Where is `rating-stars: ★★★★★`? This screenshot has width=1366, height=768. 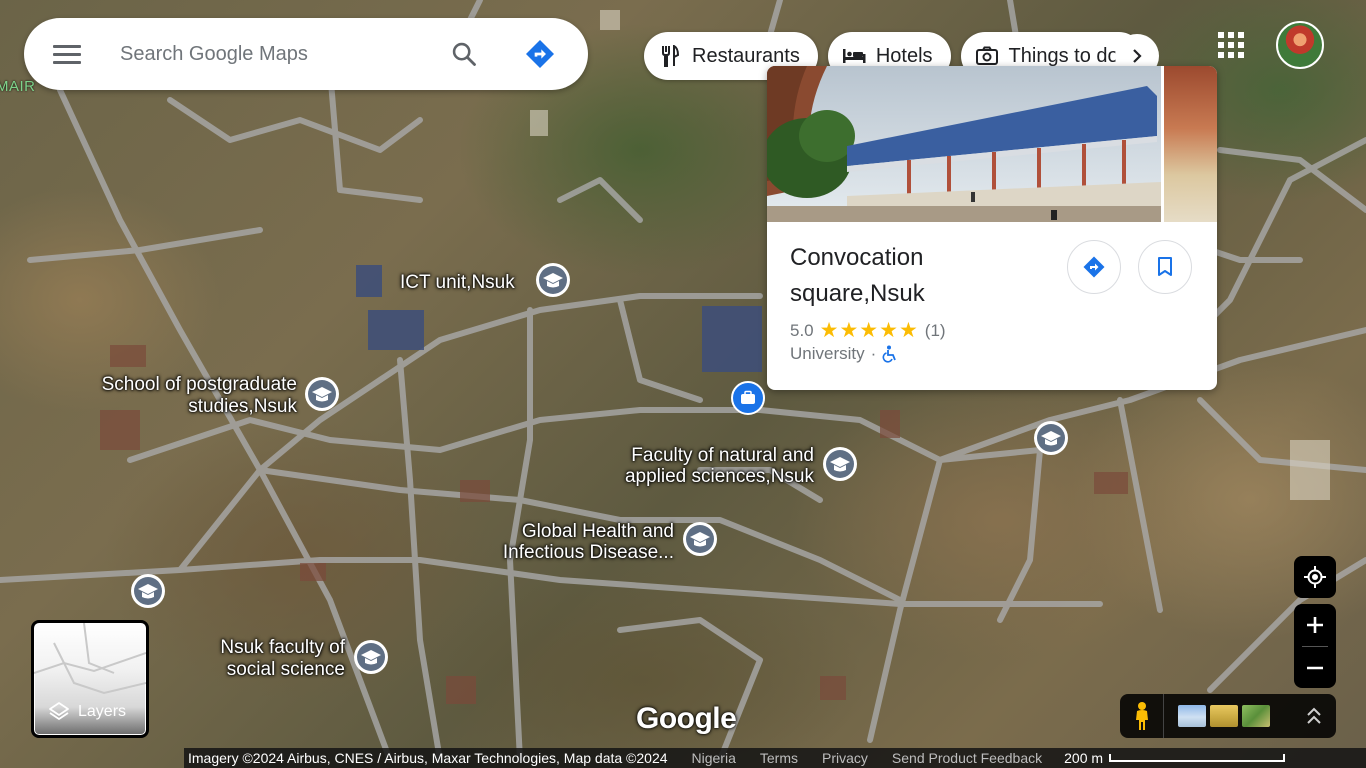 rating-stars: ★★★★★ is located at coordinates (869, 330).